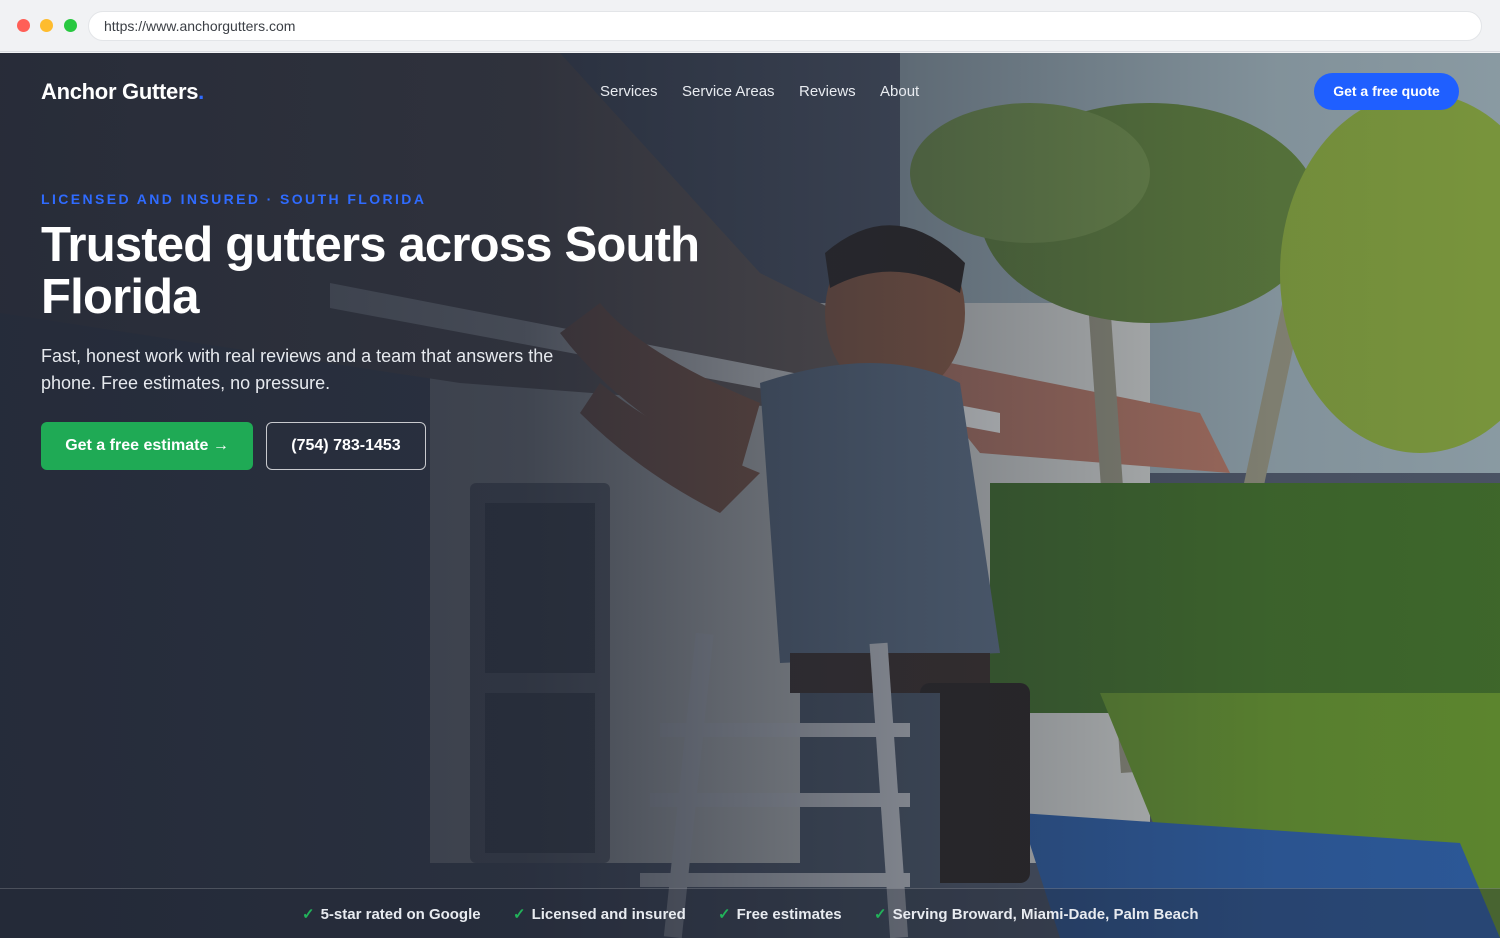 The image size is (1500, 938). Describe the element at coordinates (827, 91) in the screenshot. I see `nav-link-reviews: Reviews` at that location.